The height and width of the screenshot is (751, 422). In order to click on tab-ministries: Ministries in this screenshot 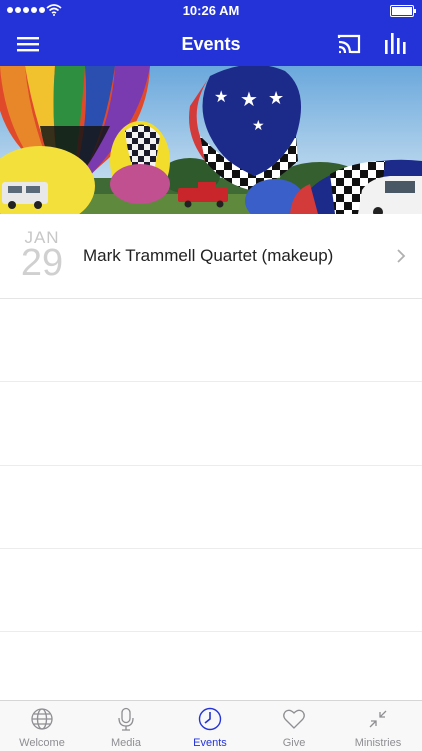, I will do `click(378, 726)`.